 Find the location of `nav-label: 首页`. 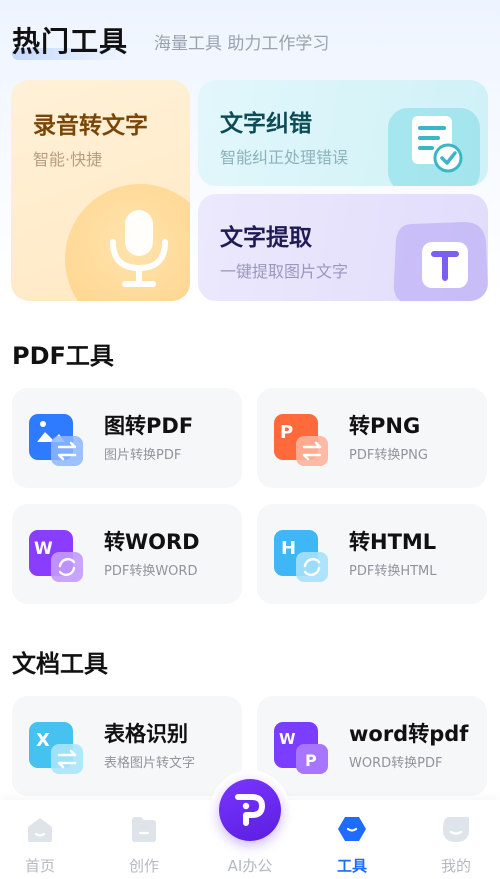

nav-label: 首页 is located at coordinates (39, 866).